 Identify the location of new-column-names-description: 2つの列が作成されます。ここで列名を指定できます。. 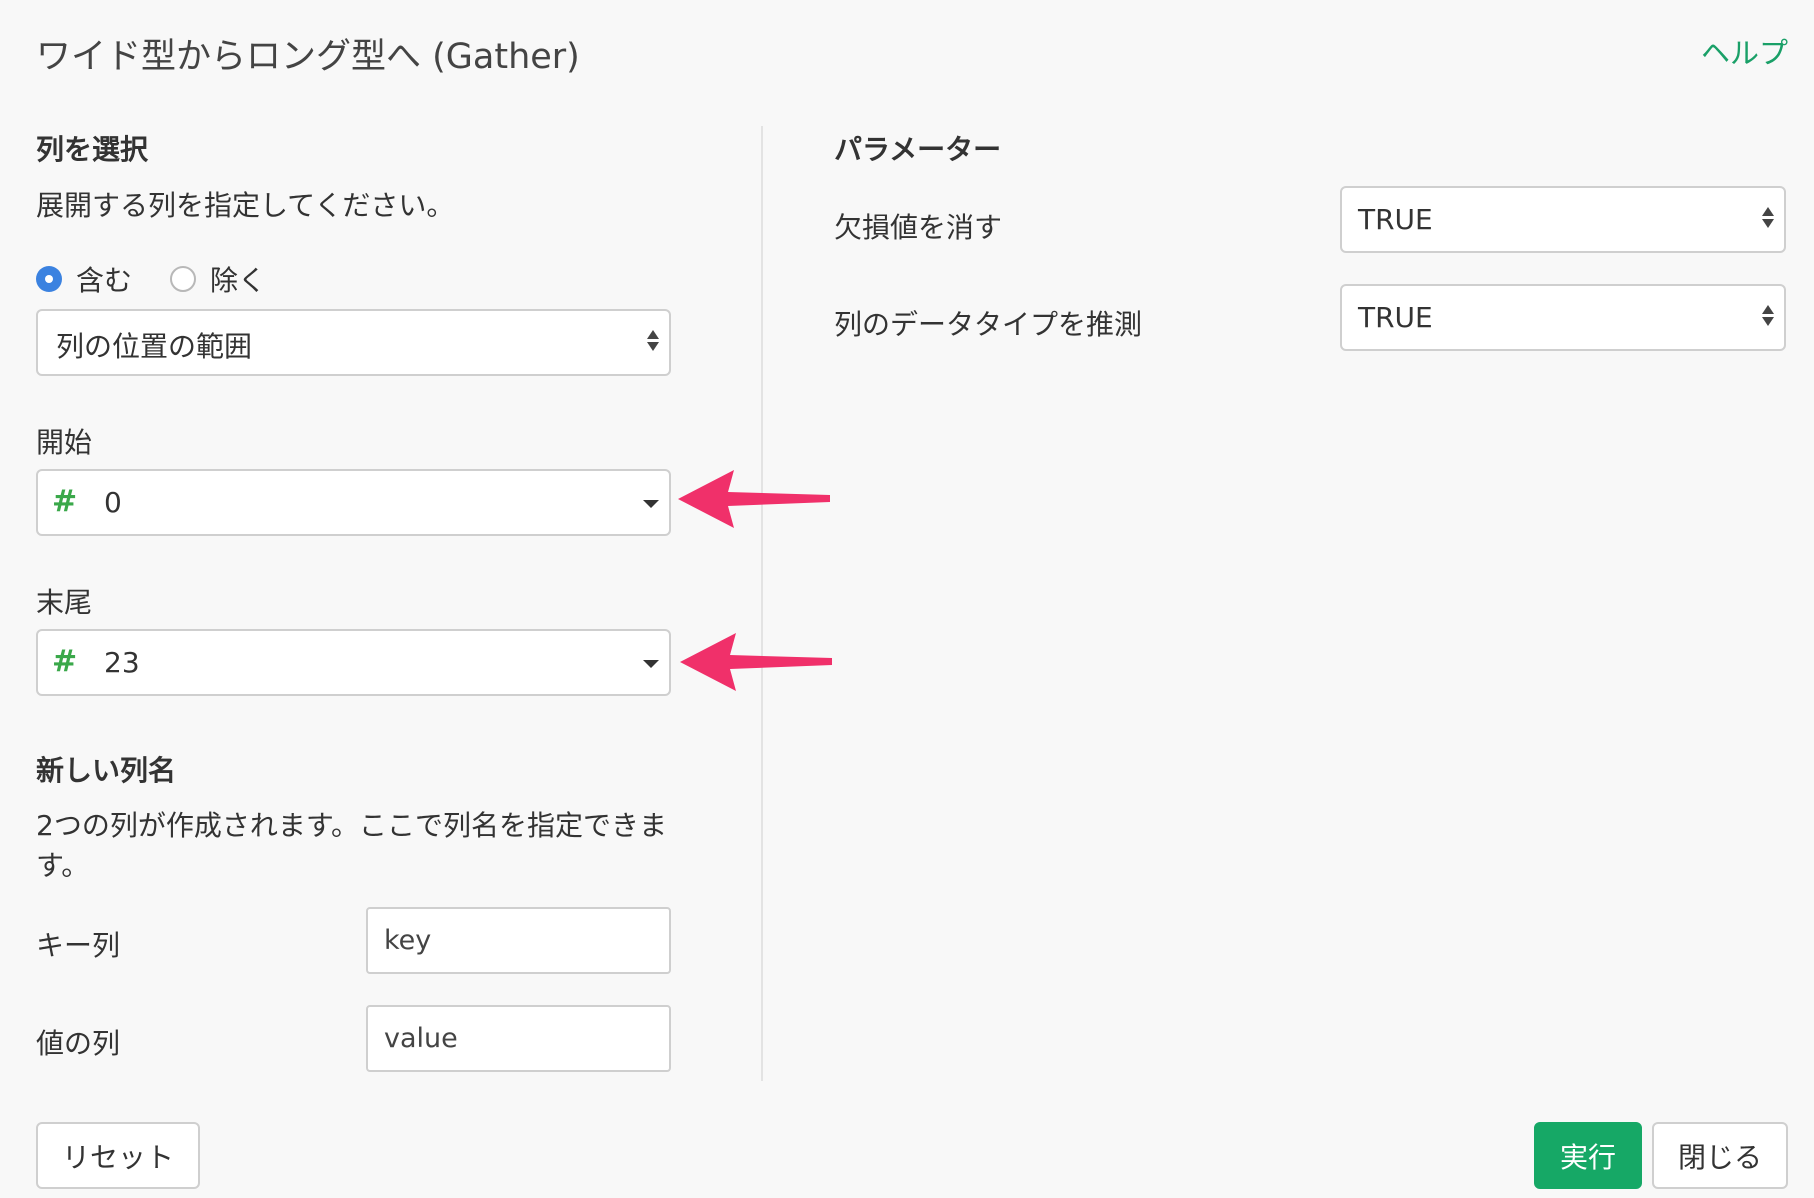
(352, 845).